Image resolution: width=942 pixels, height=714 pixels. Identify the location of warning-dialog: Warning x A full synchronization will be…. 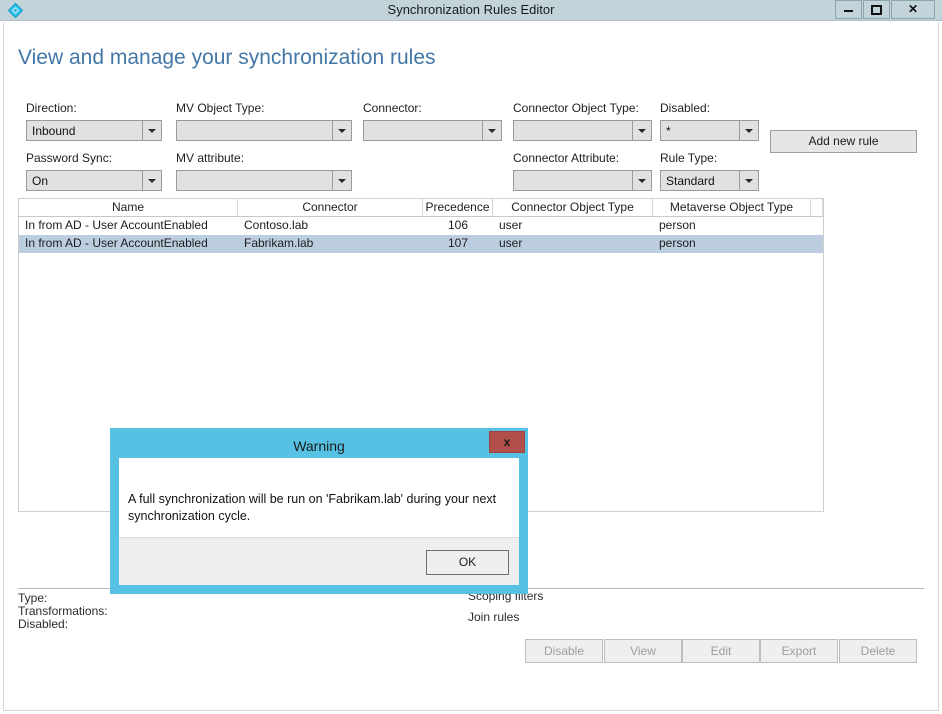
(319, 511).